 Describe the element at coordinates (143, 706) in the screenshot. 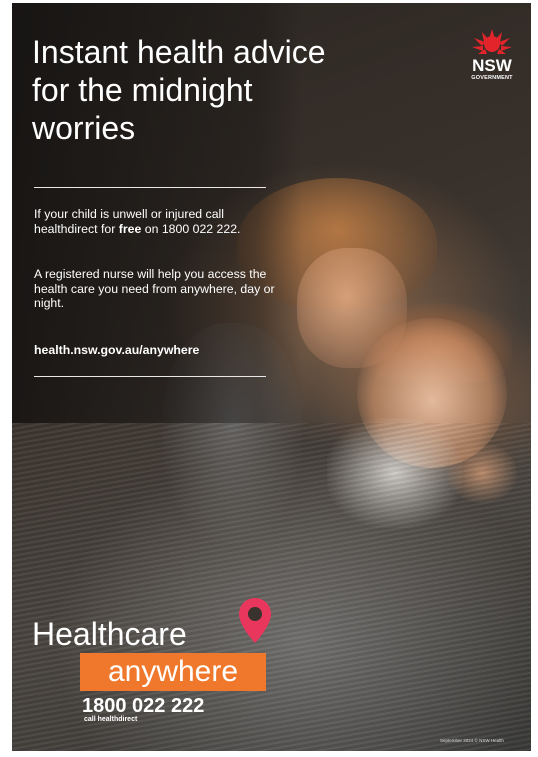

I see `phone-number: 1800 022 222` at that location.